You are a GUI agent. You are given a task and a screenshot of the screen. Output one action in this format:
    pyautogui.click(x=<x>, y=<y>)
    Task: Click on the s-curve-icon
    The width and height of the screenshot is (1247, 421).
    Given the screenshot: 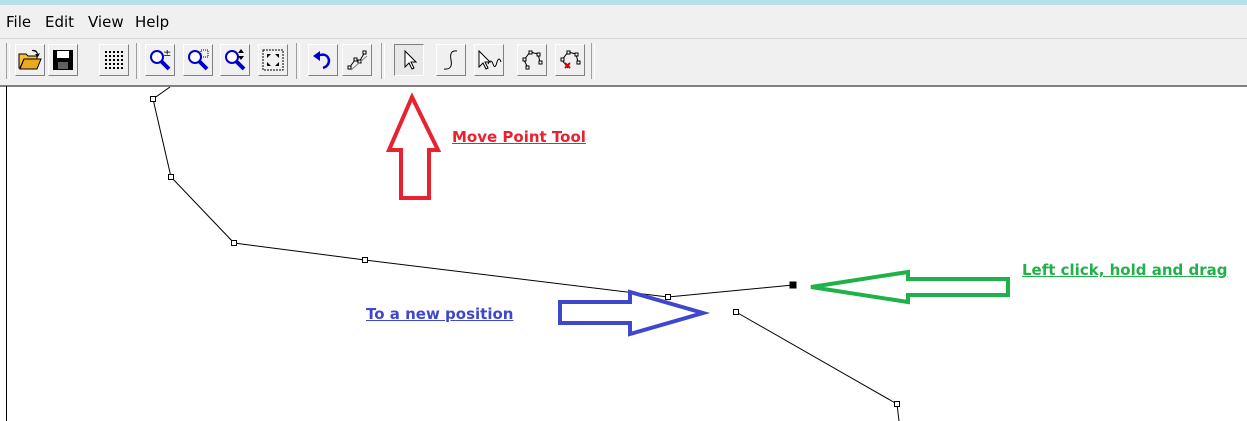 What is the action you would take?
    pyautogui.click(x=450, y=60)
    